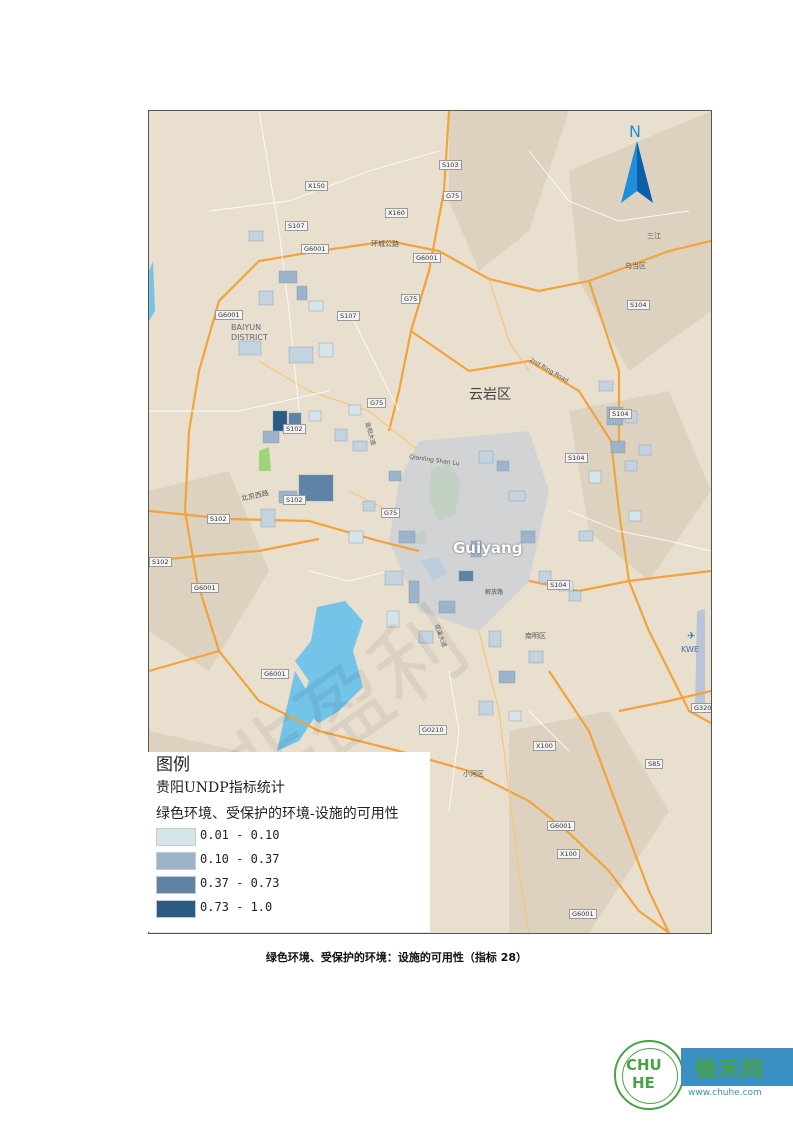  Describe the element at coordinates (635, 131) in the screenshot. I see `north-label: N` at that location.